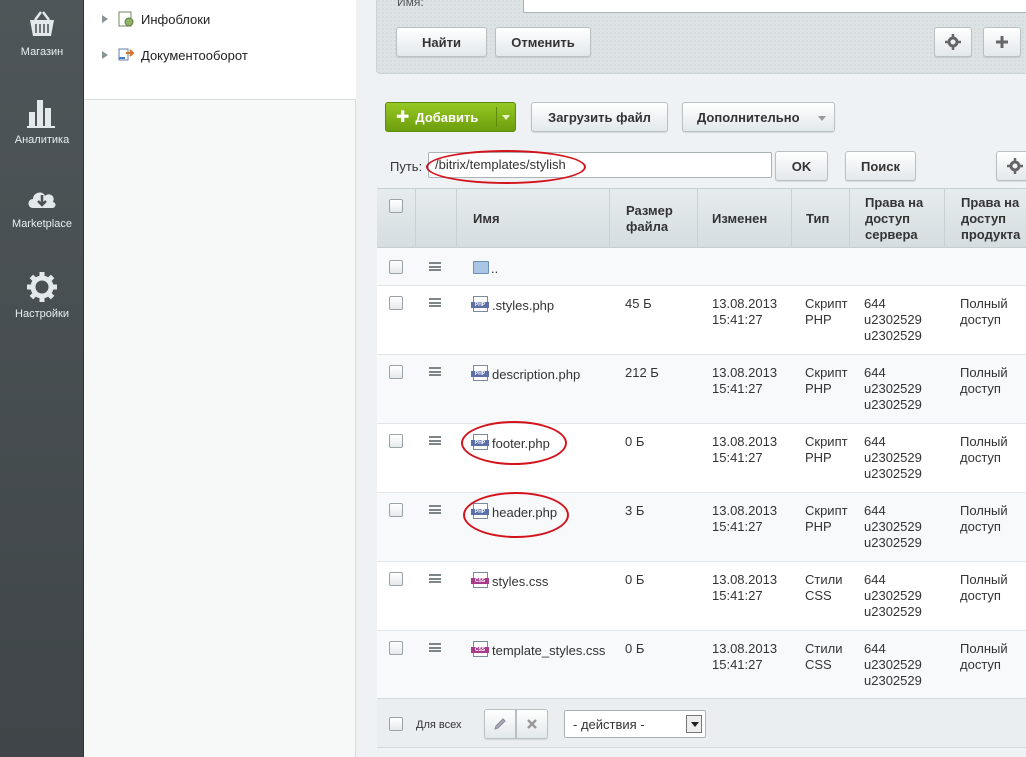  What do you see at coordinates (774, 6) in the screenshot?
I see `filter-name-input` at bounding box center [774, 6].